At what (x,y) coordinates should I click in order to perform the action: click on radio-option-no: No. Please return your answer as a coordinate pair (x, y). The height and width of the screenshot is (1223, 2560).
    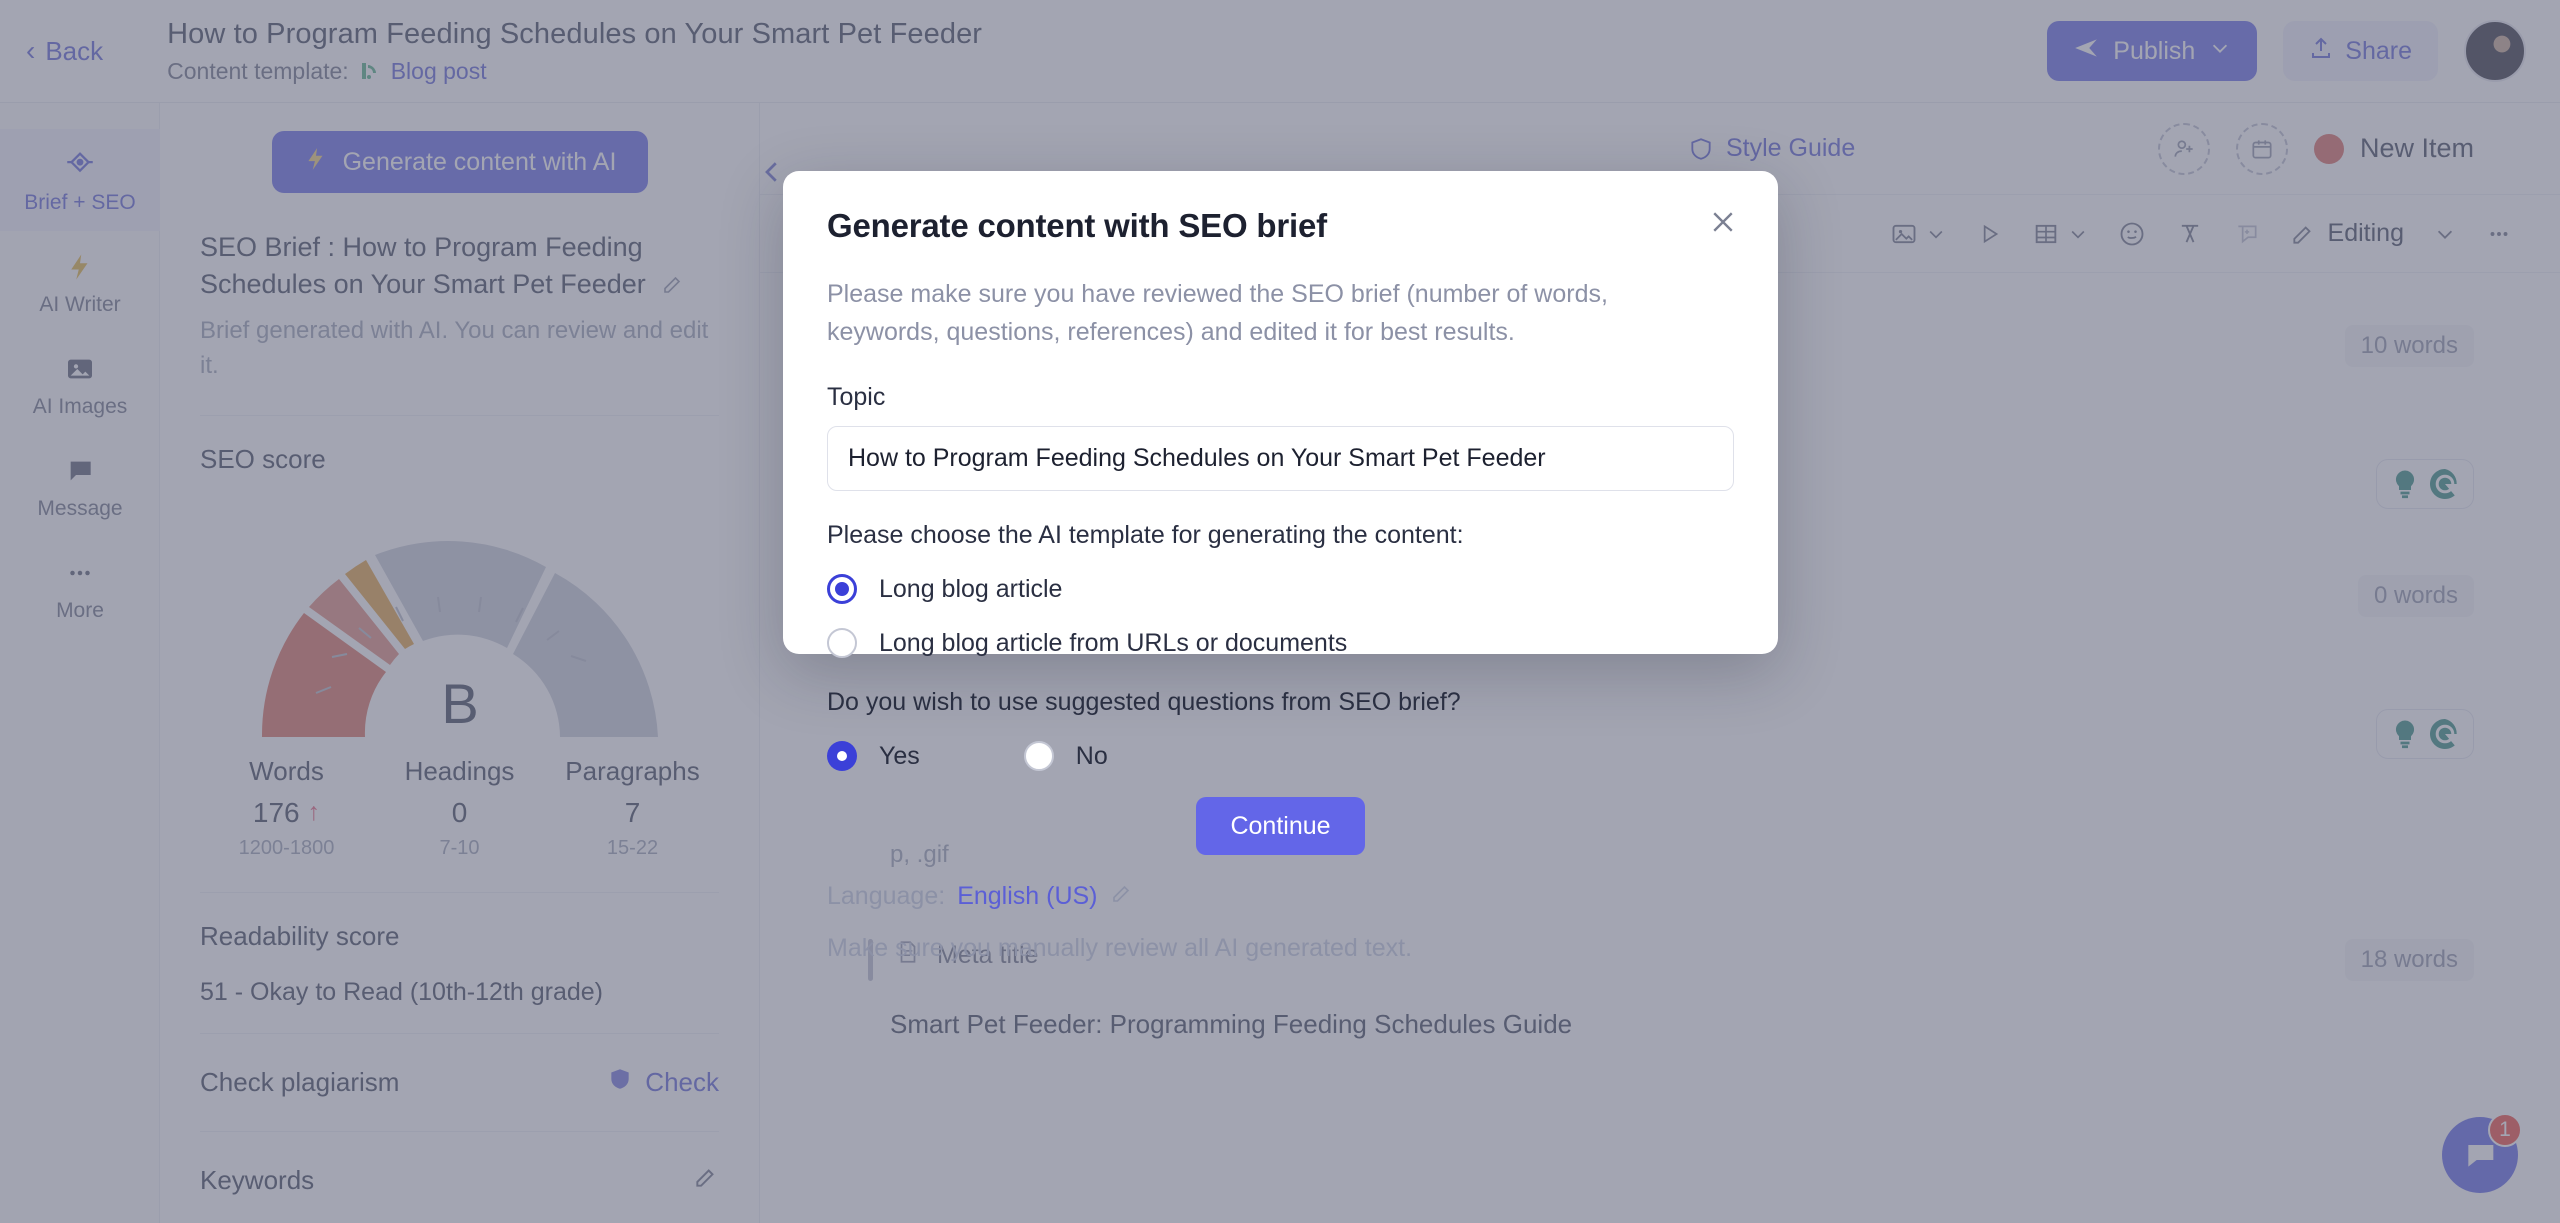
    Looking at the image, I should click on (1065, 756).